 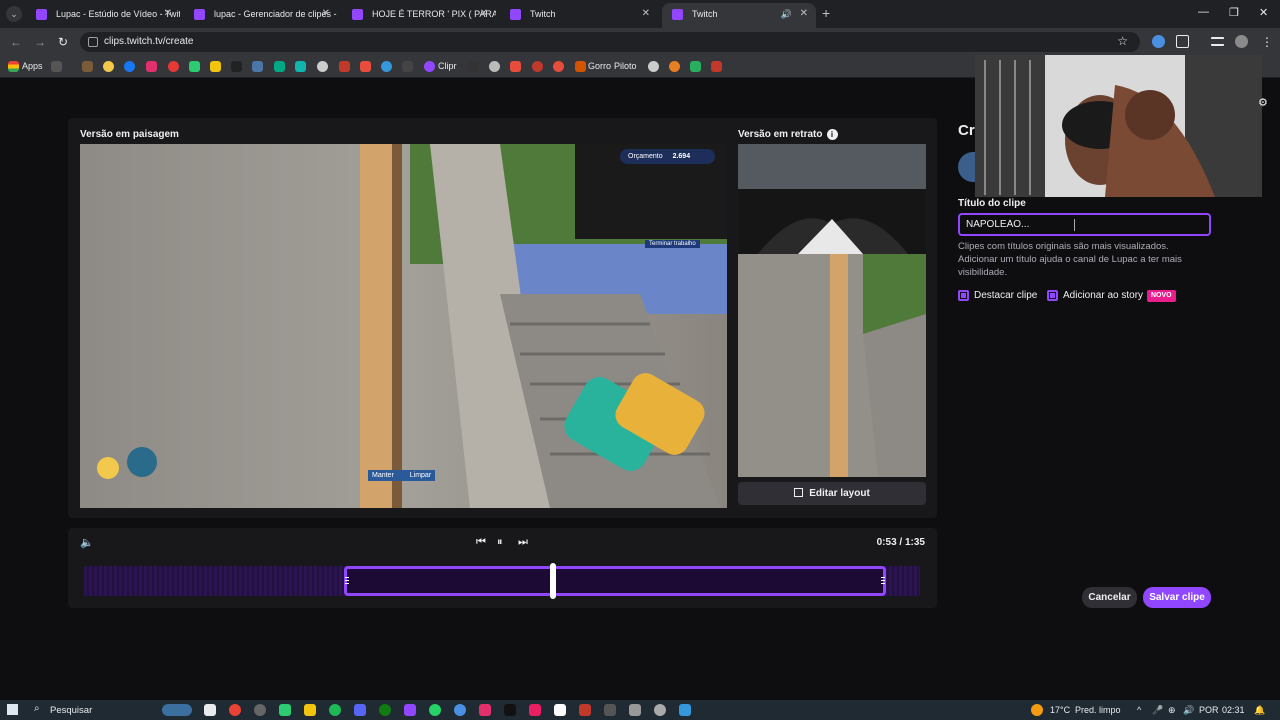 I want to click on apps-grid-icon, so click(x=13, y=66).